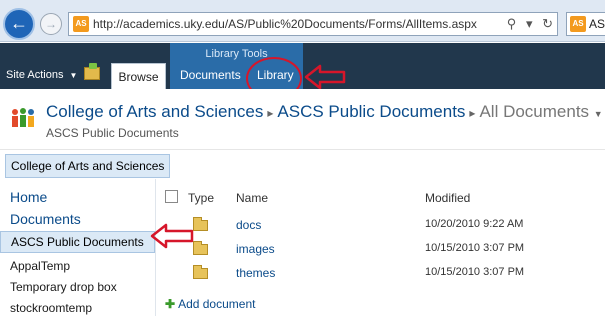  What do you see at coordinates (23, 117) in the screenshot?
I see `site-logo-icon` at bounding box center [23, 117].